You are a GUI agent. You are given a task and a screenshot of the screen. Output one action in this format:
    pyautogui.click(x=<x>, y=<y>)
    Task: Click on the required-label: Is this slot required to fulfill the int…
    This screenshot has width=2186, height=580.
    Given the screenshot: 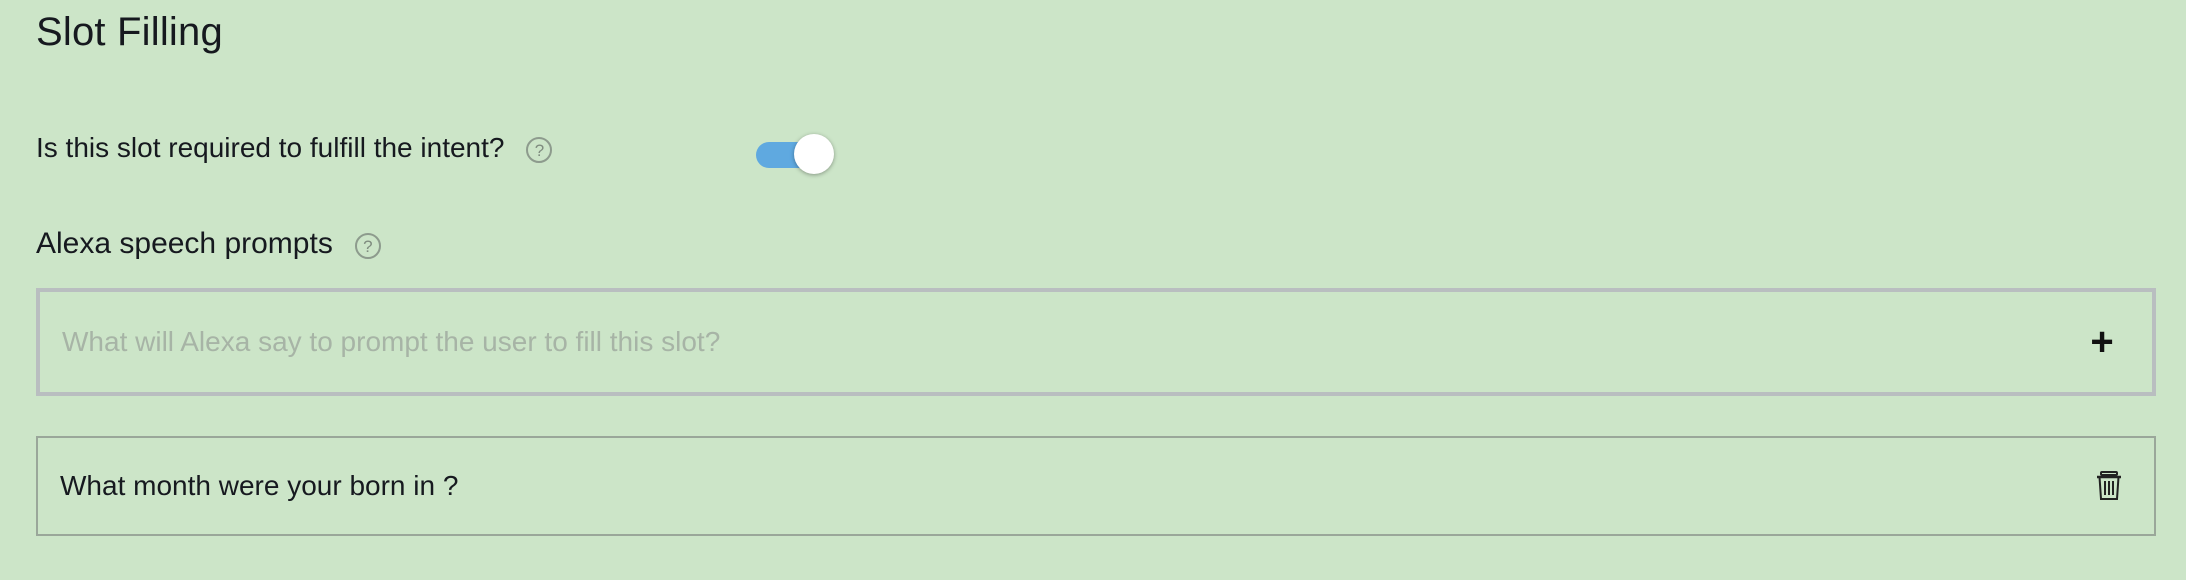 What is the action you would take?
    pyautogui.click(x=270, y=147)
    